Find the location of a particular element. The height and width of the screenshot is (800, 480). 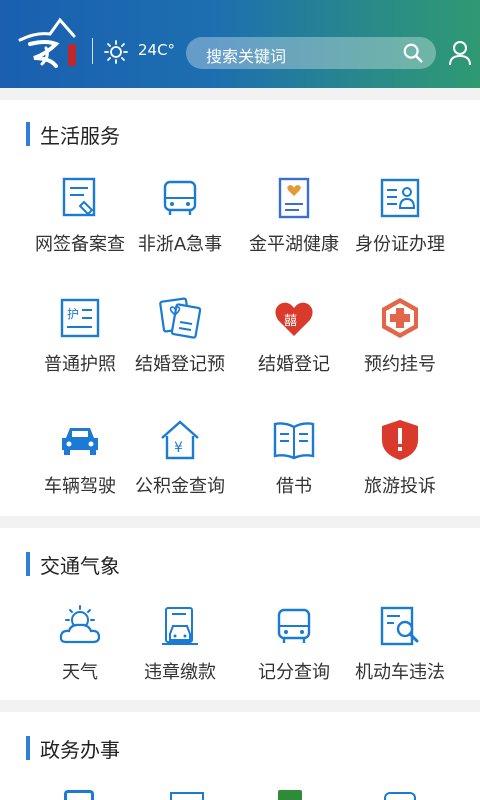

temperature-text: 24C° is located at coordinates (157, 50).